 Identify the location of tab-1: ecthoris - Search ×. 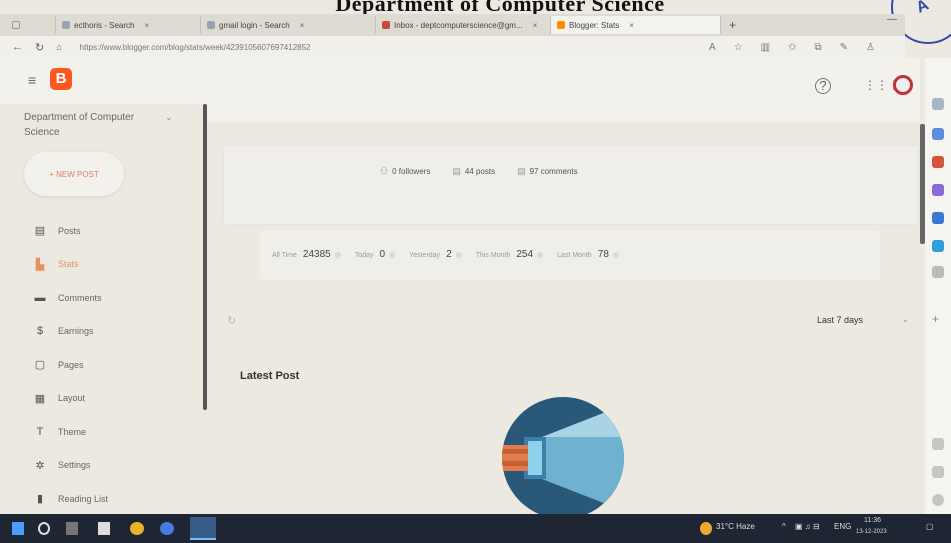
(128, 25).